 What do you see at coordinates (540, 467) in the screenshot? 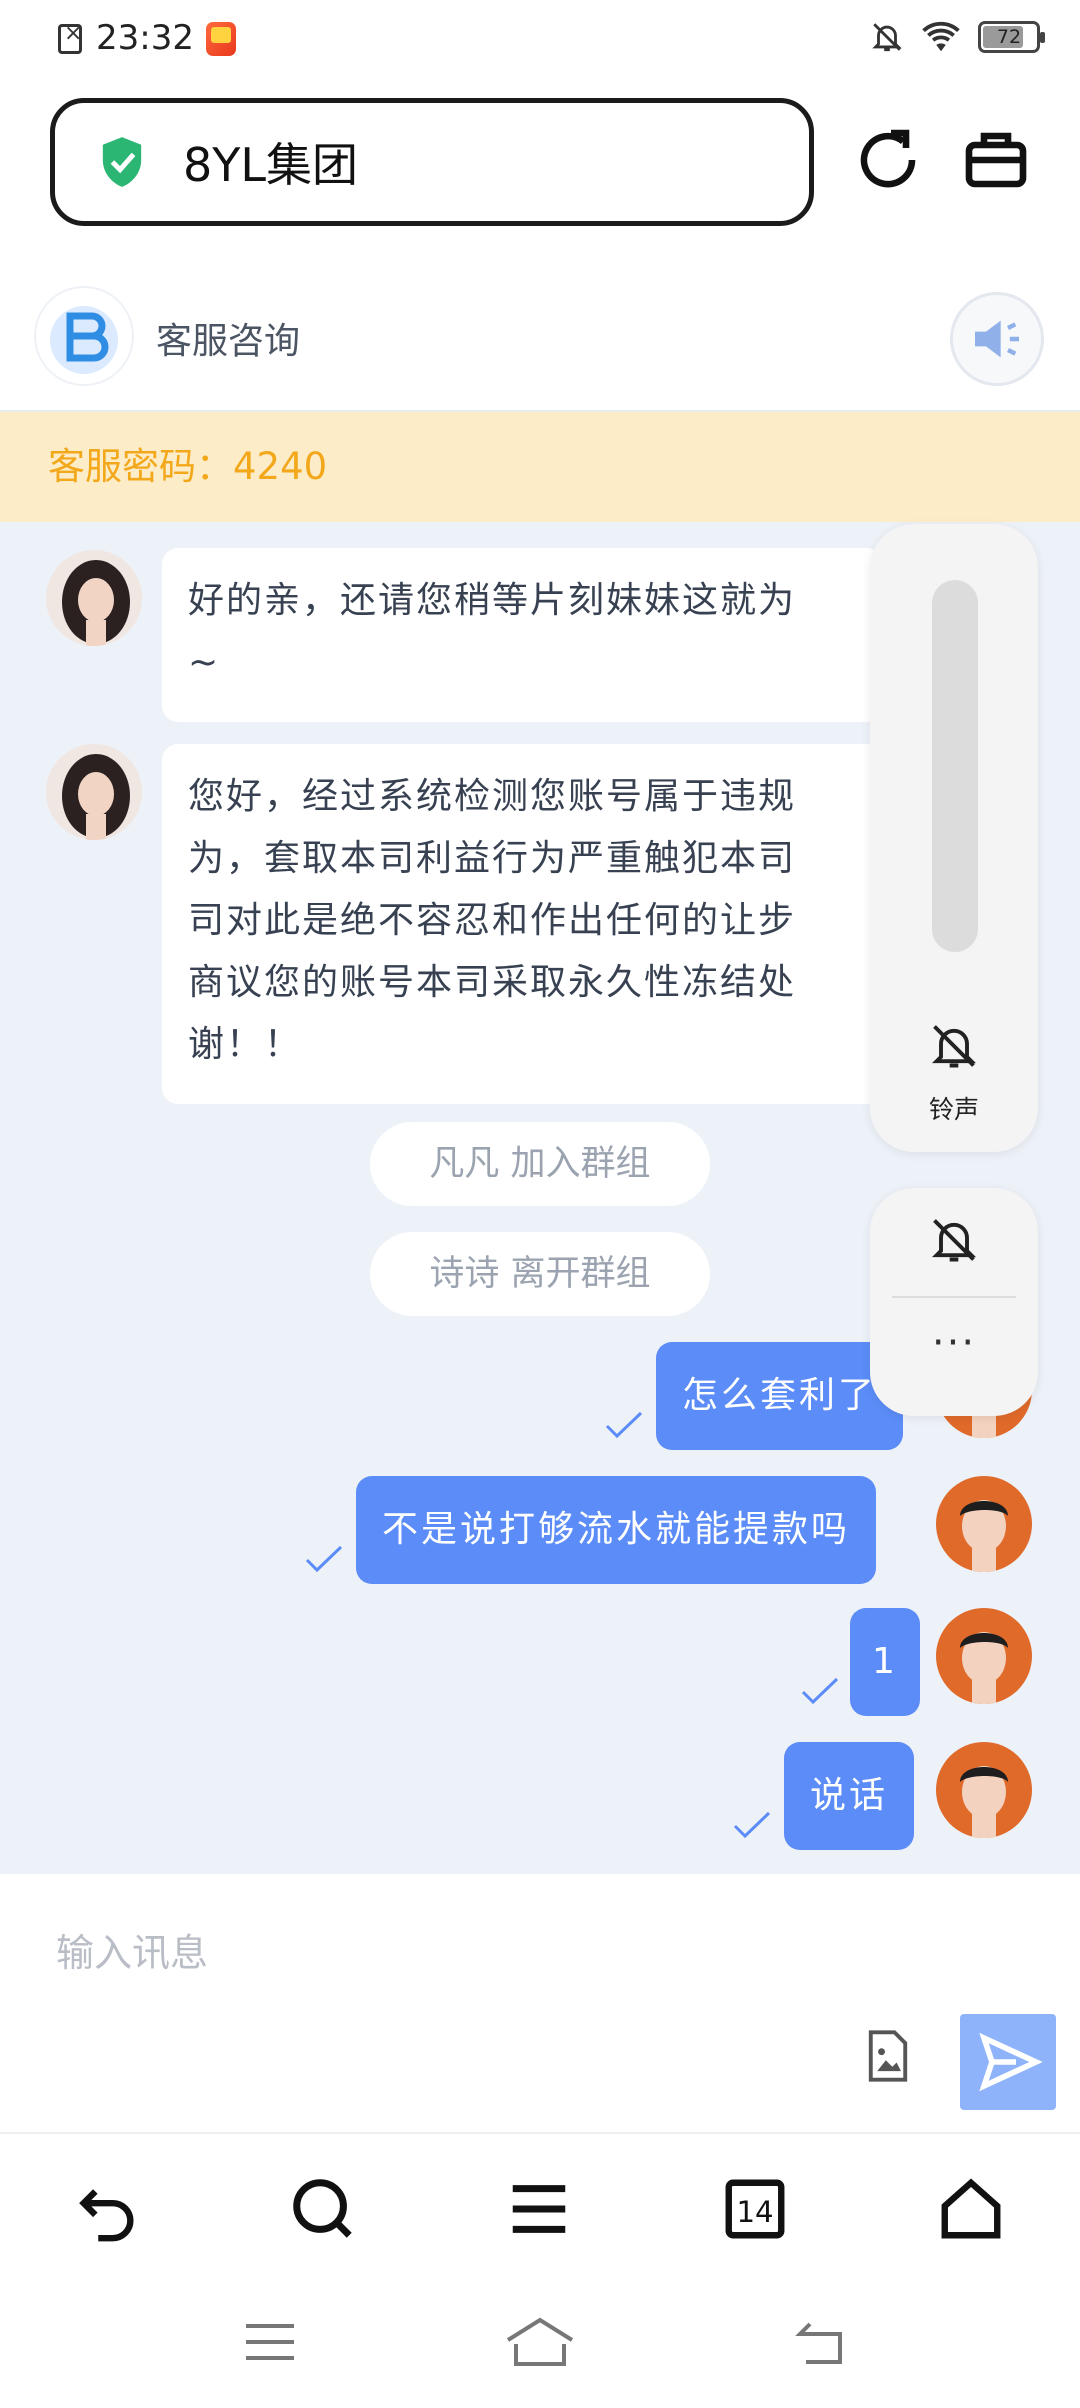
I see `service-password-bar: 客服密码：4240` at bounding box center [540, 467].